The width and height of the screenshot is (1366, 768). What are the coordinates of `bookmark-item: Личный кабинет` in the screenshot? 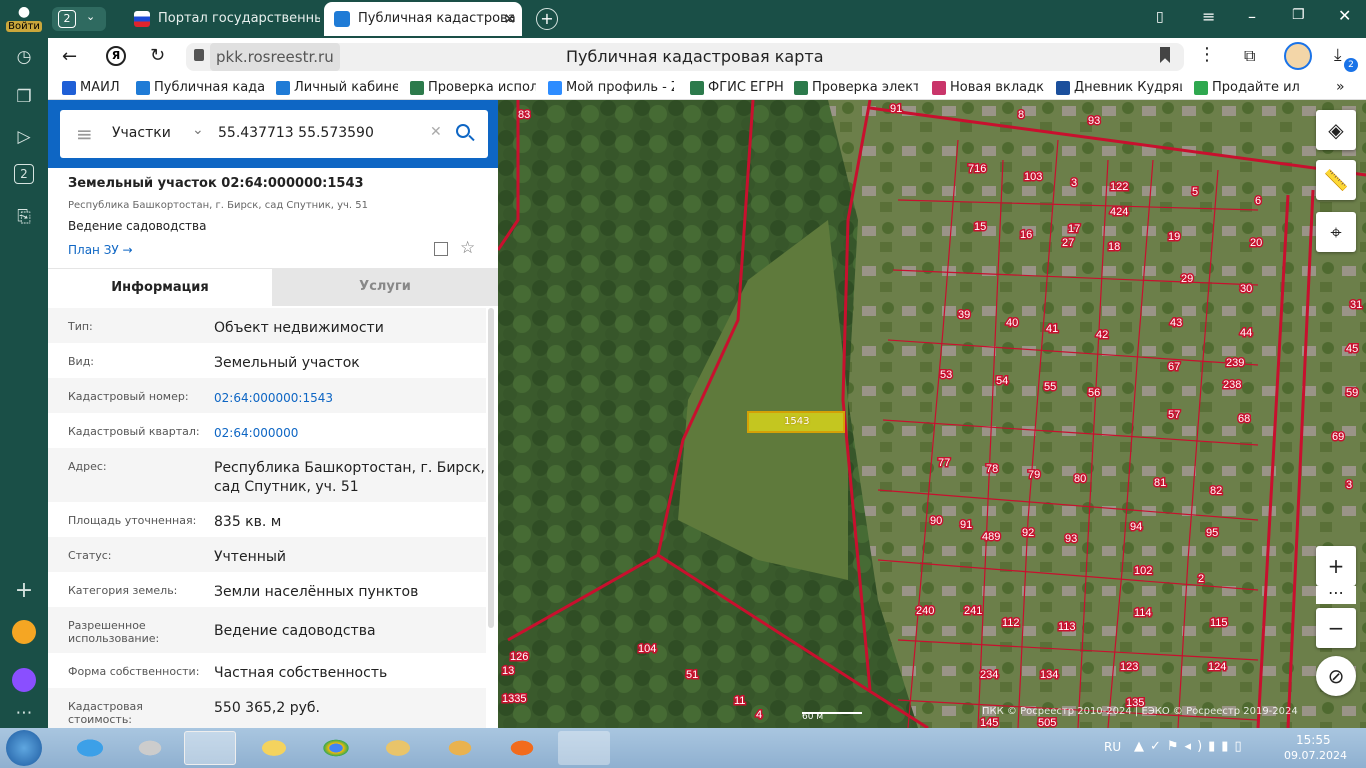 It's located at (337, 87).